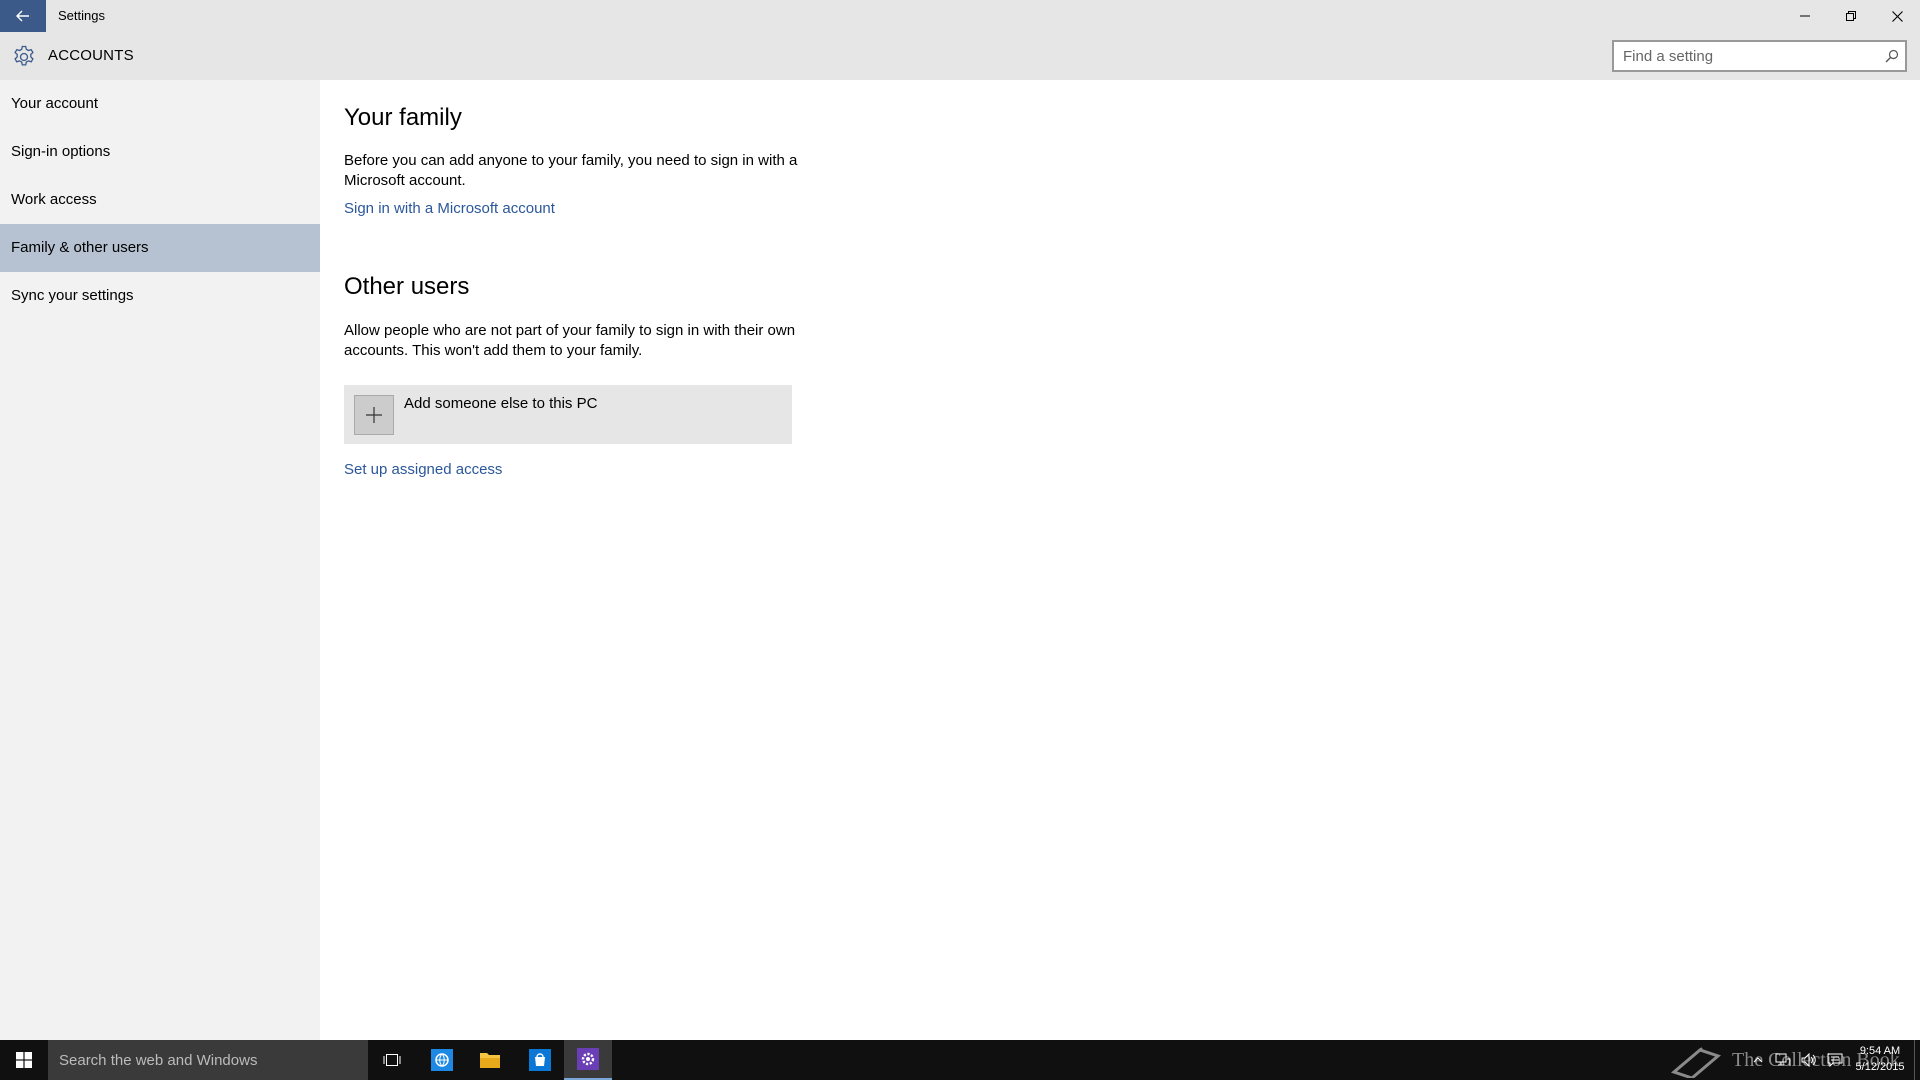  What do you see at coordinates (392, 1060) in the screenshot?
I see `task-view-icon` at bounding box center [392, 1060].